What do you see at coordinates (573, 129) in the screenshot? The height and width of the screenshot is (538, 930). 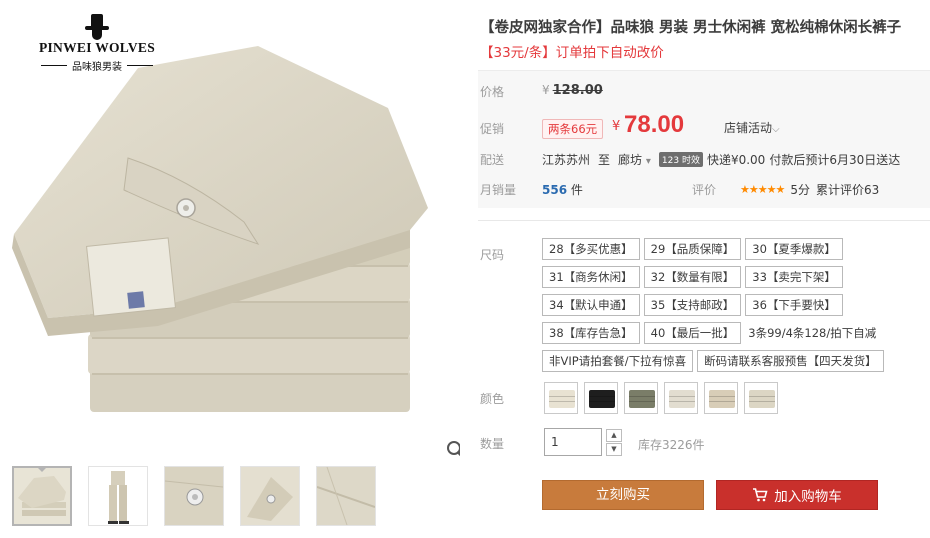 I see `promo-tag: 两条66元` at bounding box center [573, 129].